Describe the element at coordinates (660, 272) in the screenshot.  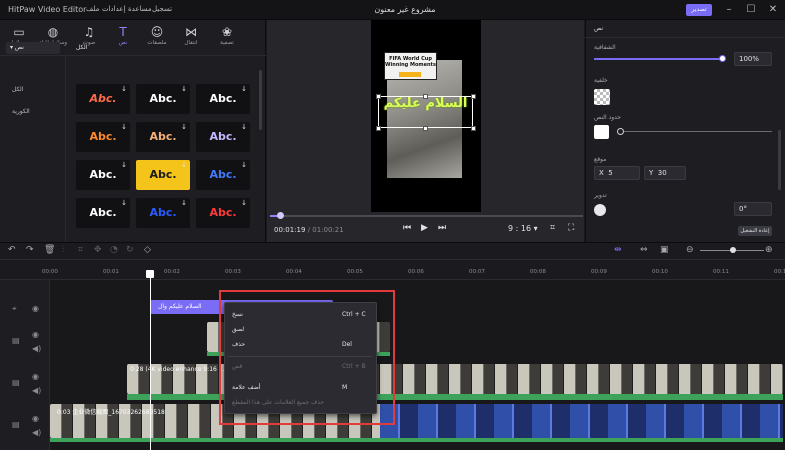
I see `ruler-tick-label: 00:10` at that location.